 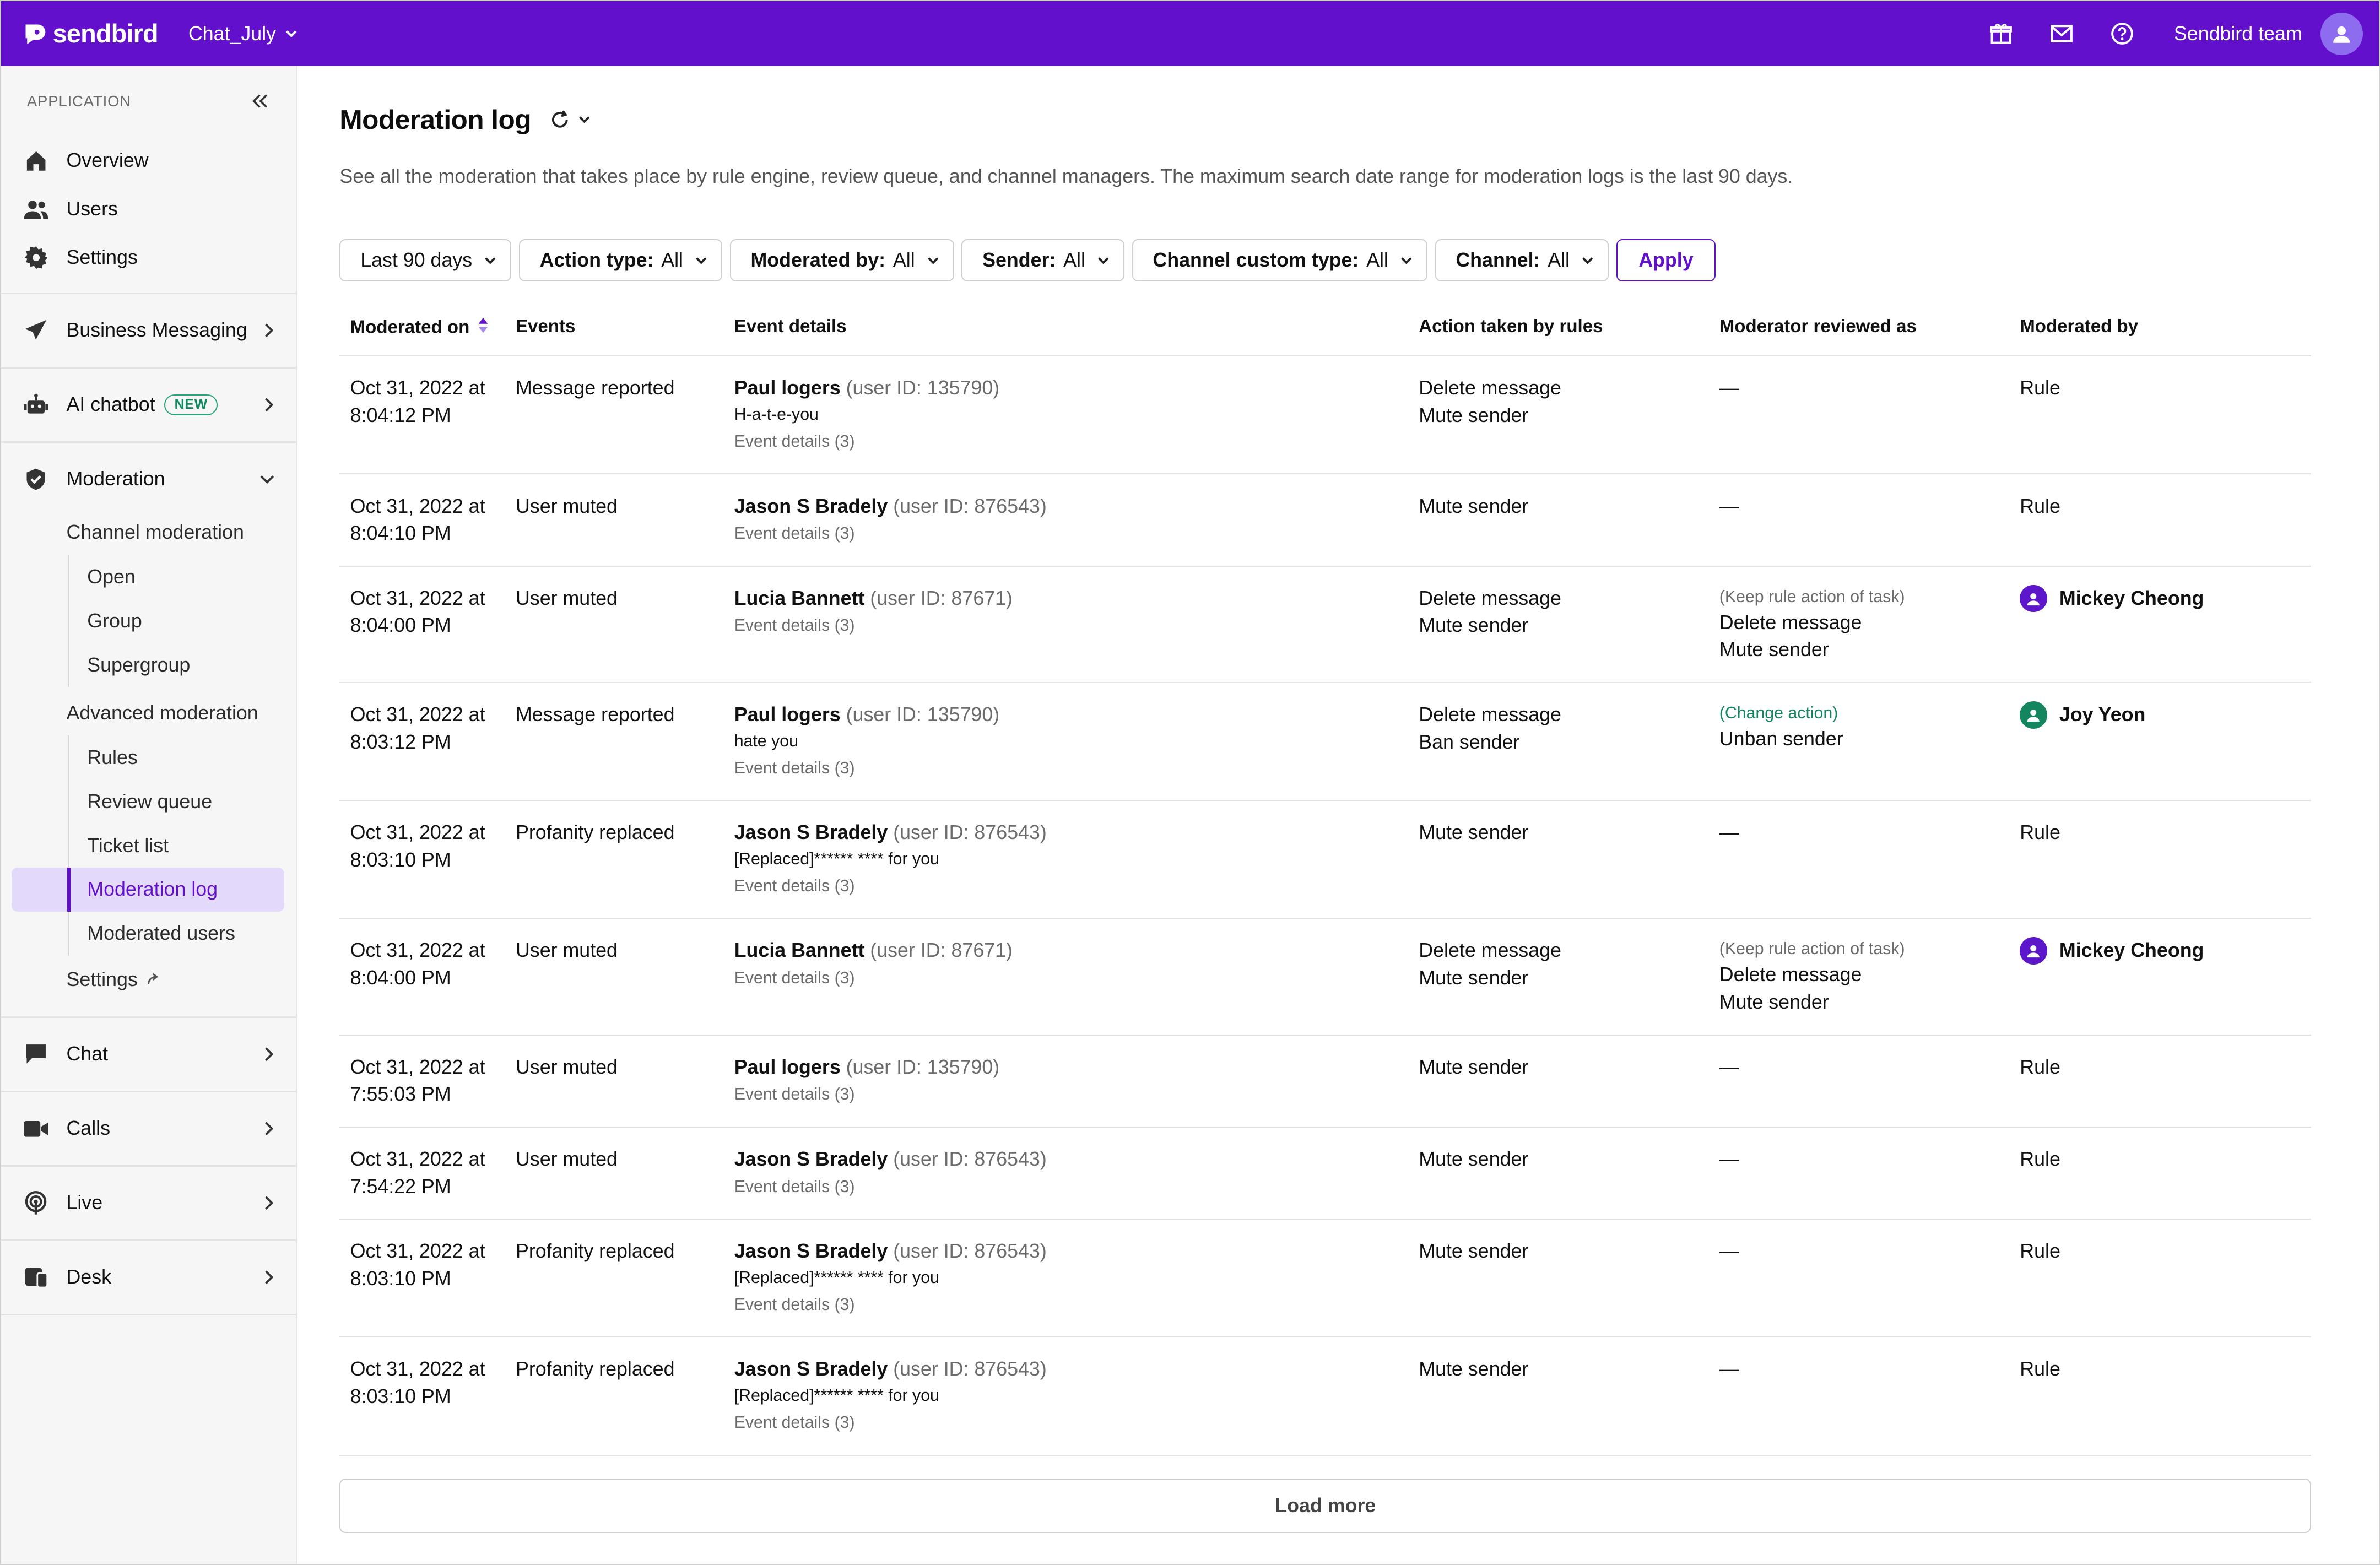 What do you see at coordinates (1558, 1396) in the screenshot?
I see `action-taken-cell: Mute sender` at bounding box center [1558, 1396].